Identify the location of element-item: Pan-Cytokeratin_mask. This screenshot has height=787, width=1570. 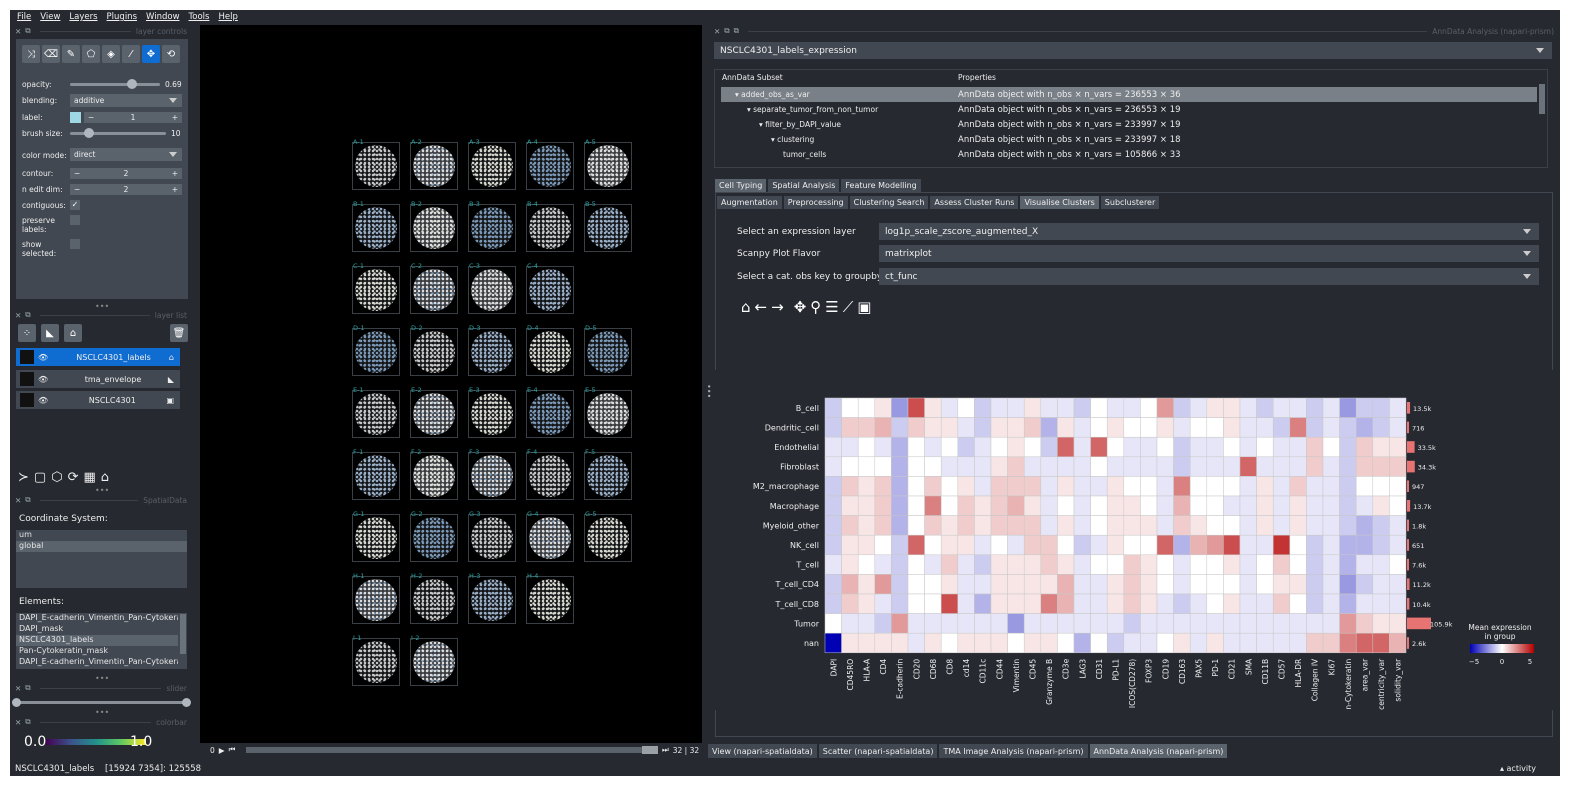
(101, 651).